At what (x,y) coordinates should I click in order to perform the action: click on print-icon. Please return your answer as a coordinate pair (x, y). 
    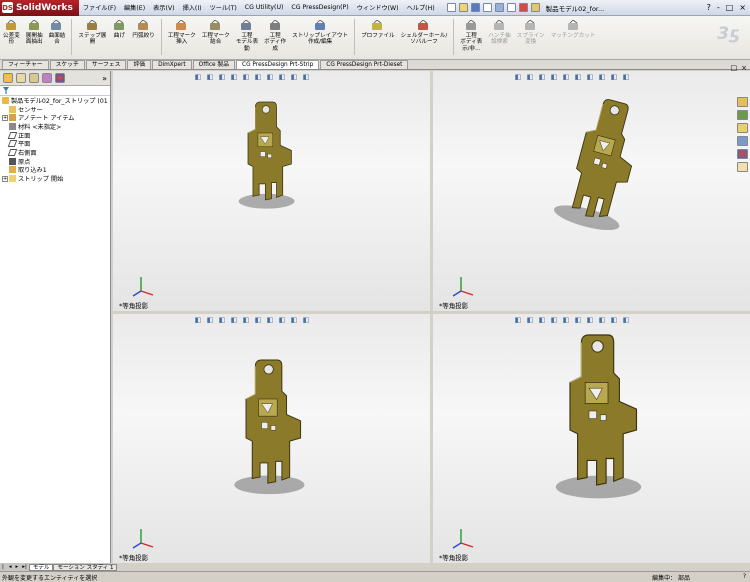
    Looking at the image, I should click on (487, 7).